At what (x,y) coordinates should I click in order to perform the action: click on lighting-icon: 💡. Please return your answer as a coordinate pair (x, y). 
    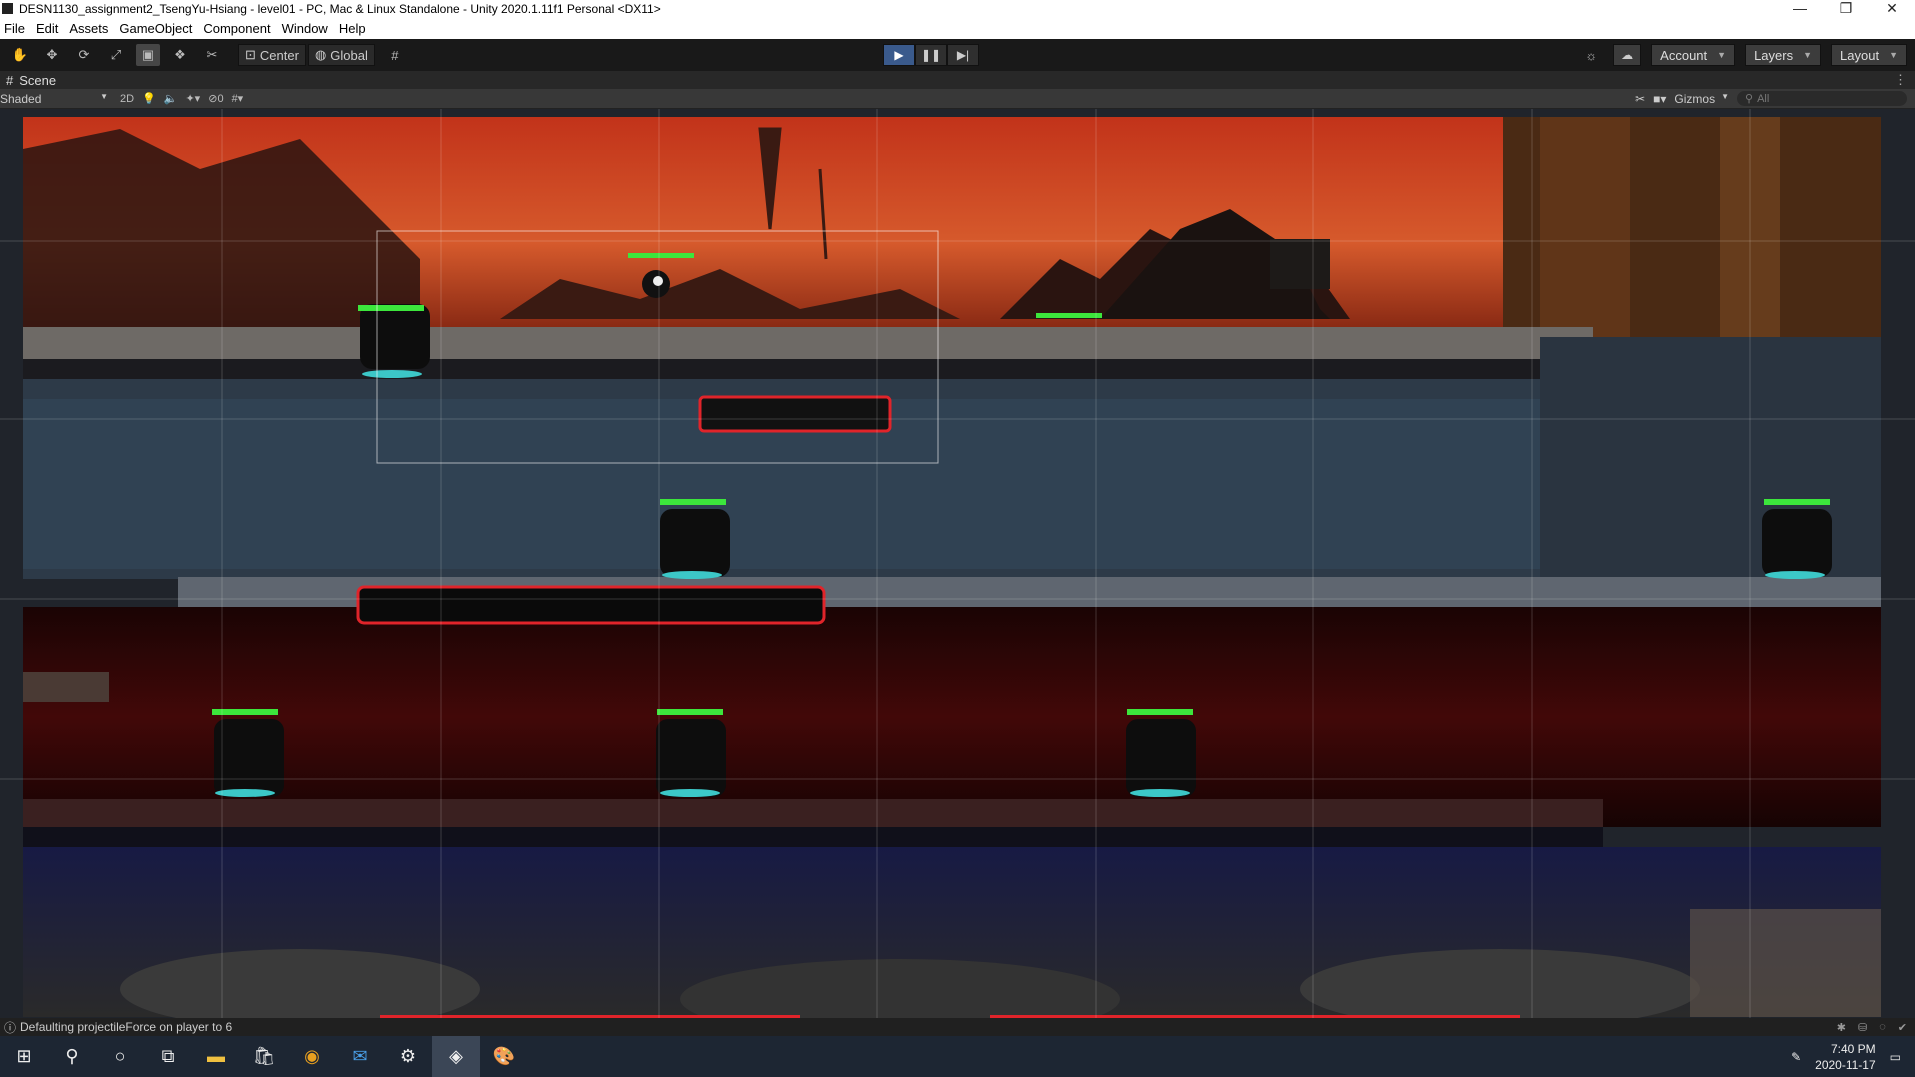
    Looking at the image, I should click on (149, 98).